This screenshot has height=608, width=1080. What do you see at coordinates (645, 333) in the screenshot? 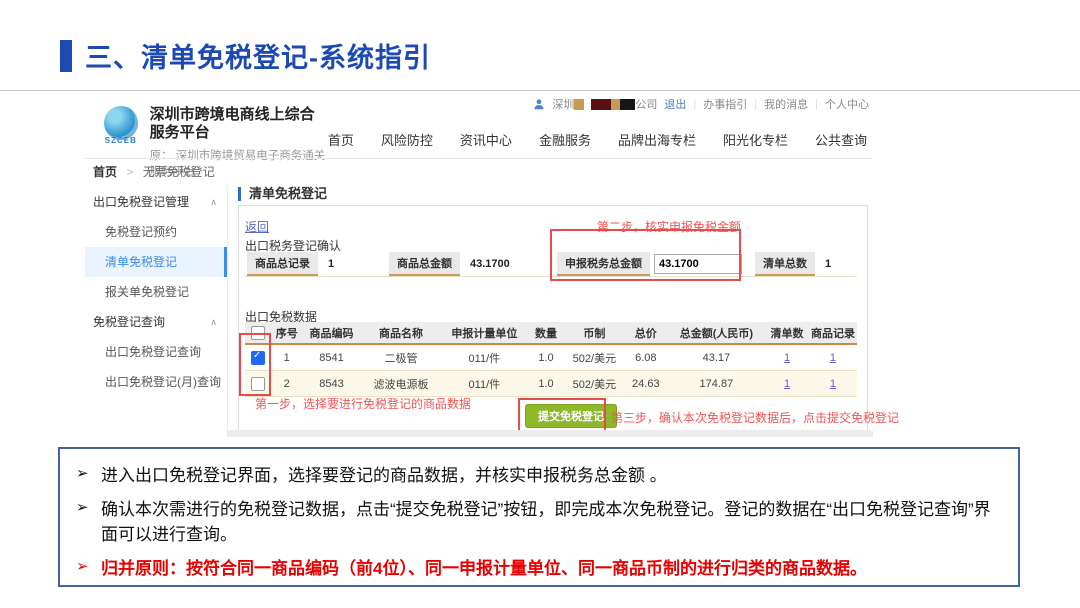
I see `col-price: 总价` at bounding box center [645, 333].